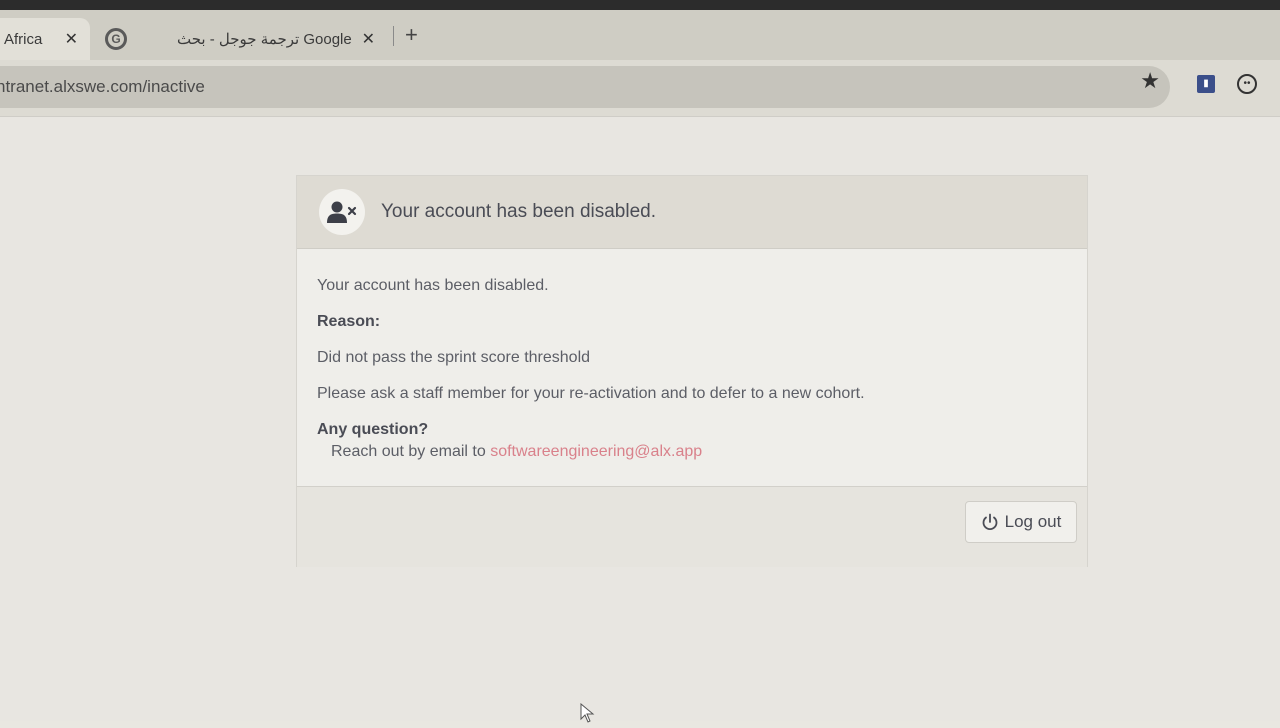  What do you see at coordinates (411, 35) in the screenshot?
I see `new-tab-button: +` at bounding box center [411, 35].